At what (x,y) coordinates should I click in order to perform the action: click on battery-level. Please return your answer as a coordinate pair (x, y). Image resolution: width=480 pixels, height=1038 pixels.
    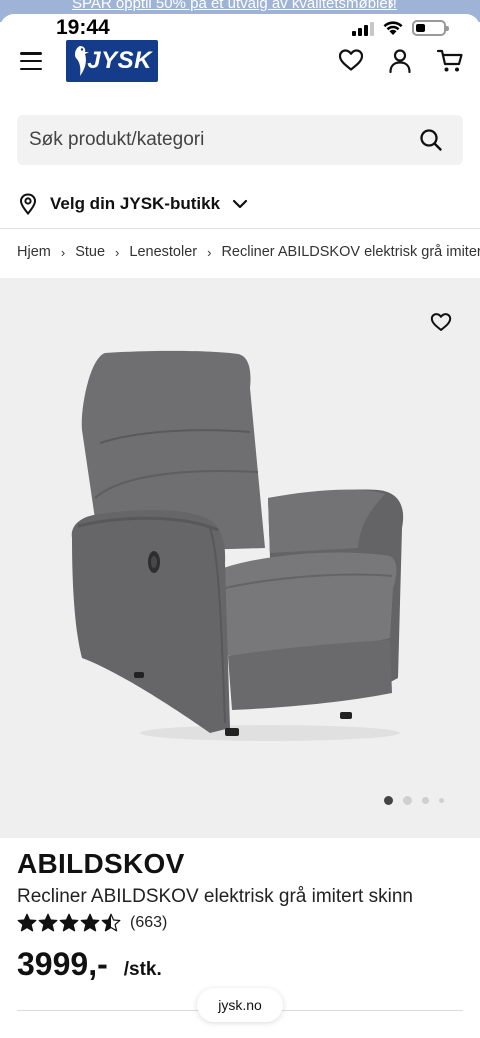
    Looking at the image, I should click on (420, 28).